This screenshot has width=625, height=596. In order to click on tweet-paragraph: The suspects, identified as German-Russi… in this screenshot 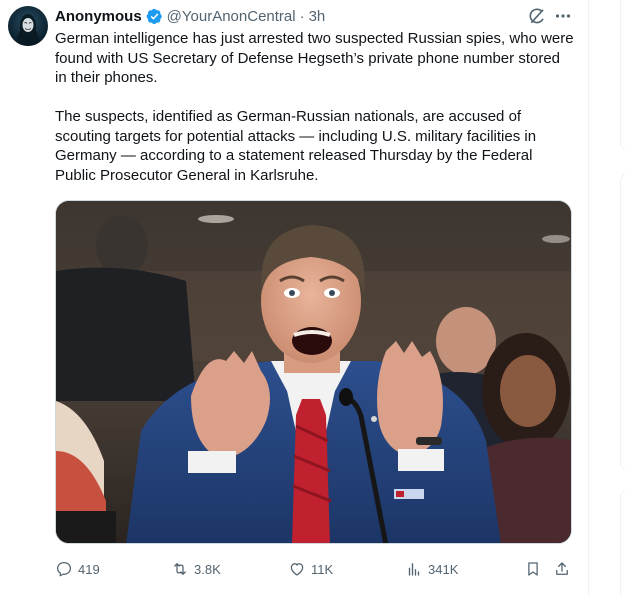, I will do `click(296, 146)`.